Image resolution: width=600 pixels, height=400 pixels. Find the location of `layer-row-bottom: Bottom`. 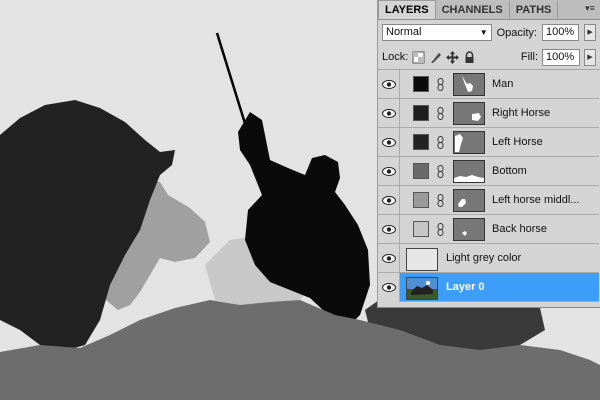

layer-row-bottom: Bottom is located at coordinates (488, 171).